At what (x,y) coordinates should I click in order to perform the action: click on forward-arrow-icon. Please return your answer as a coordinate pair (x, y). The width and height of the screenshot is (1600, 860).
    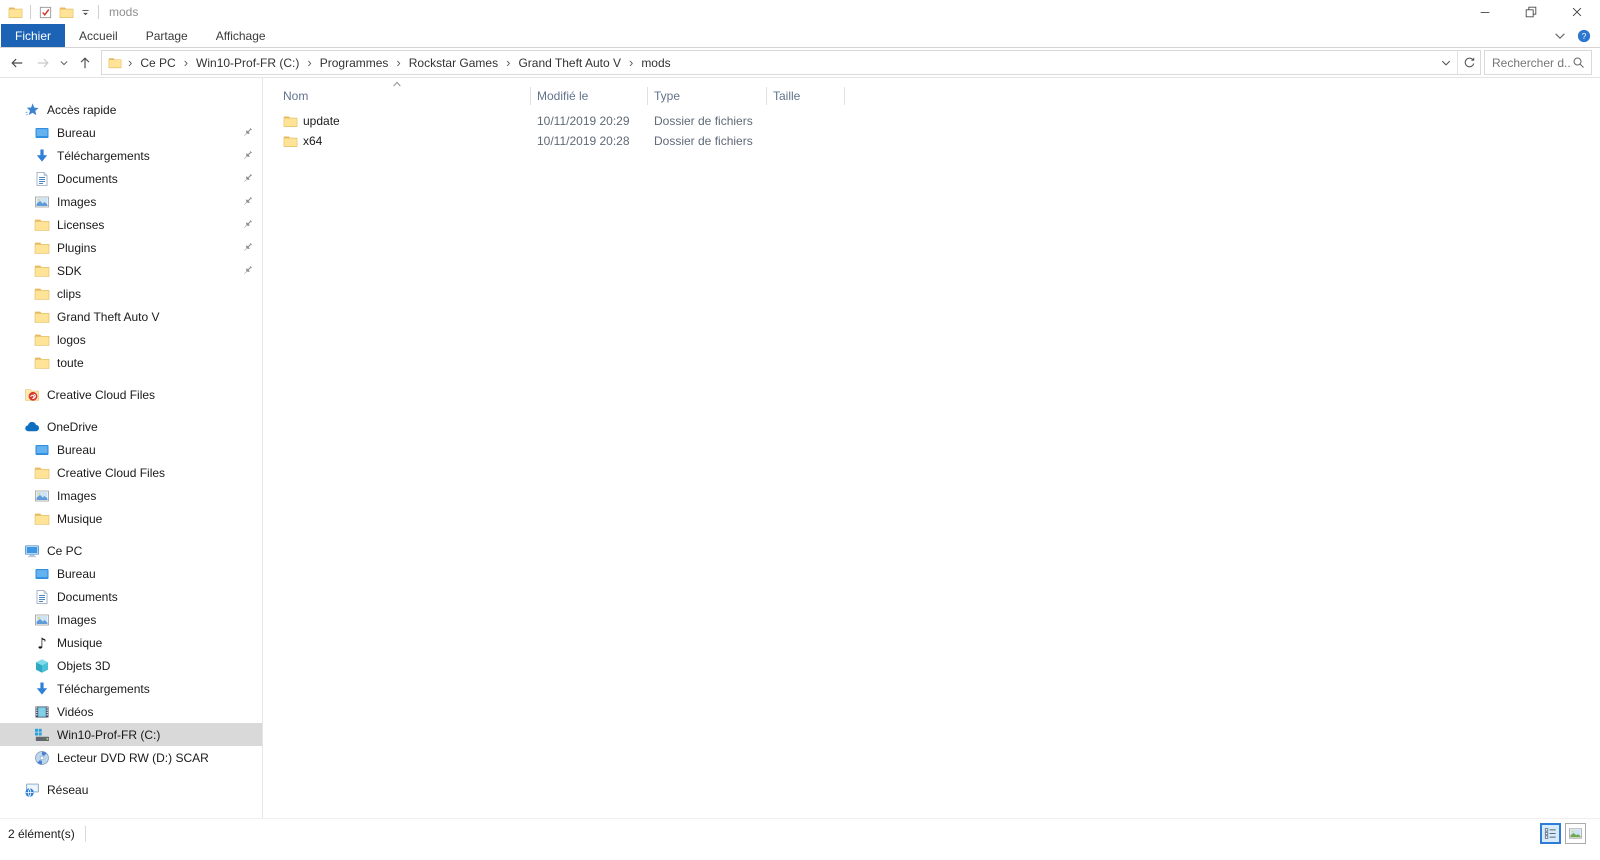
    Looking at the image, I should click on (43, 63).